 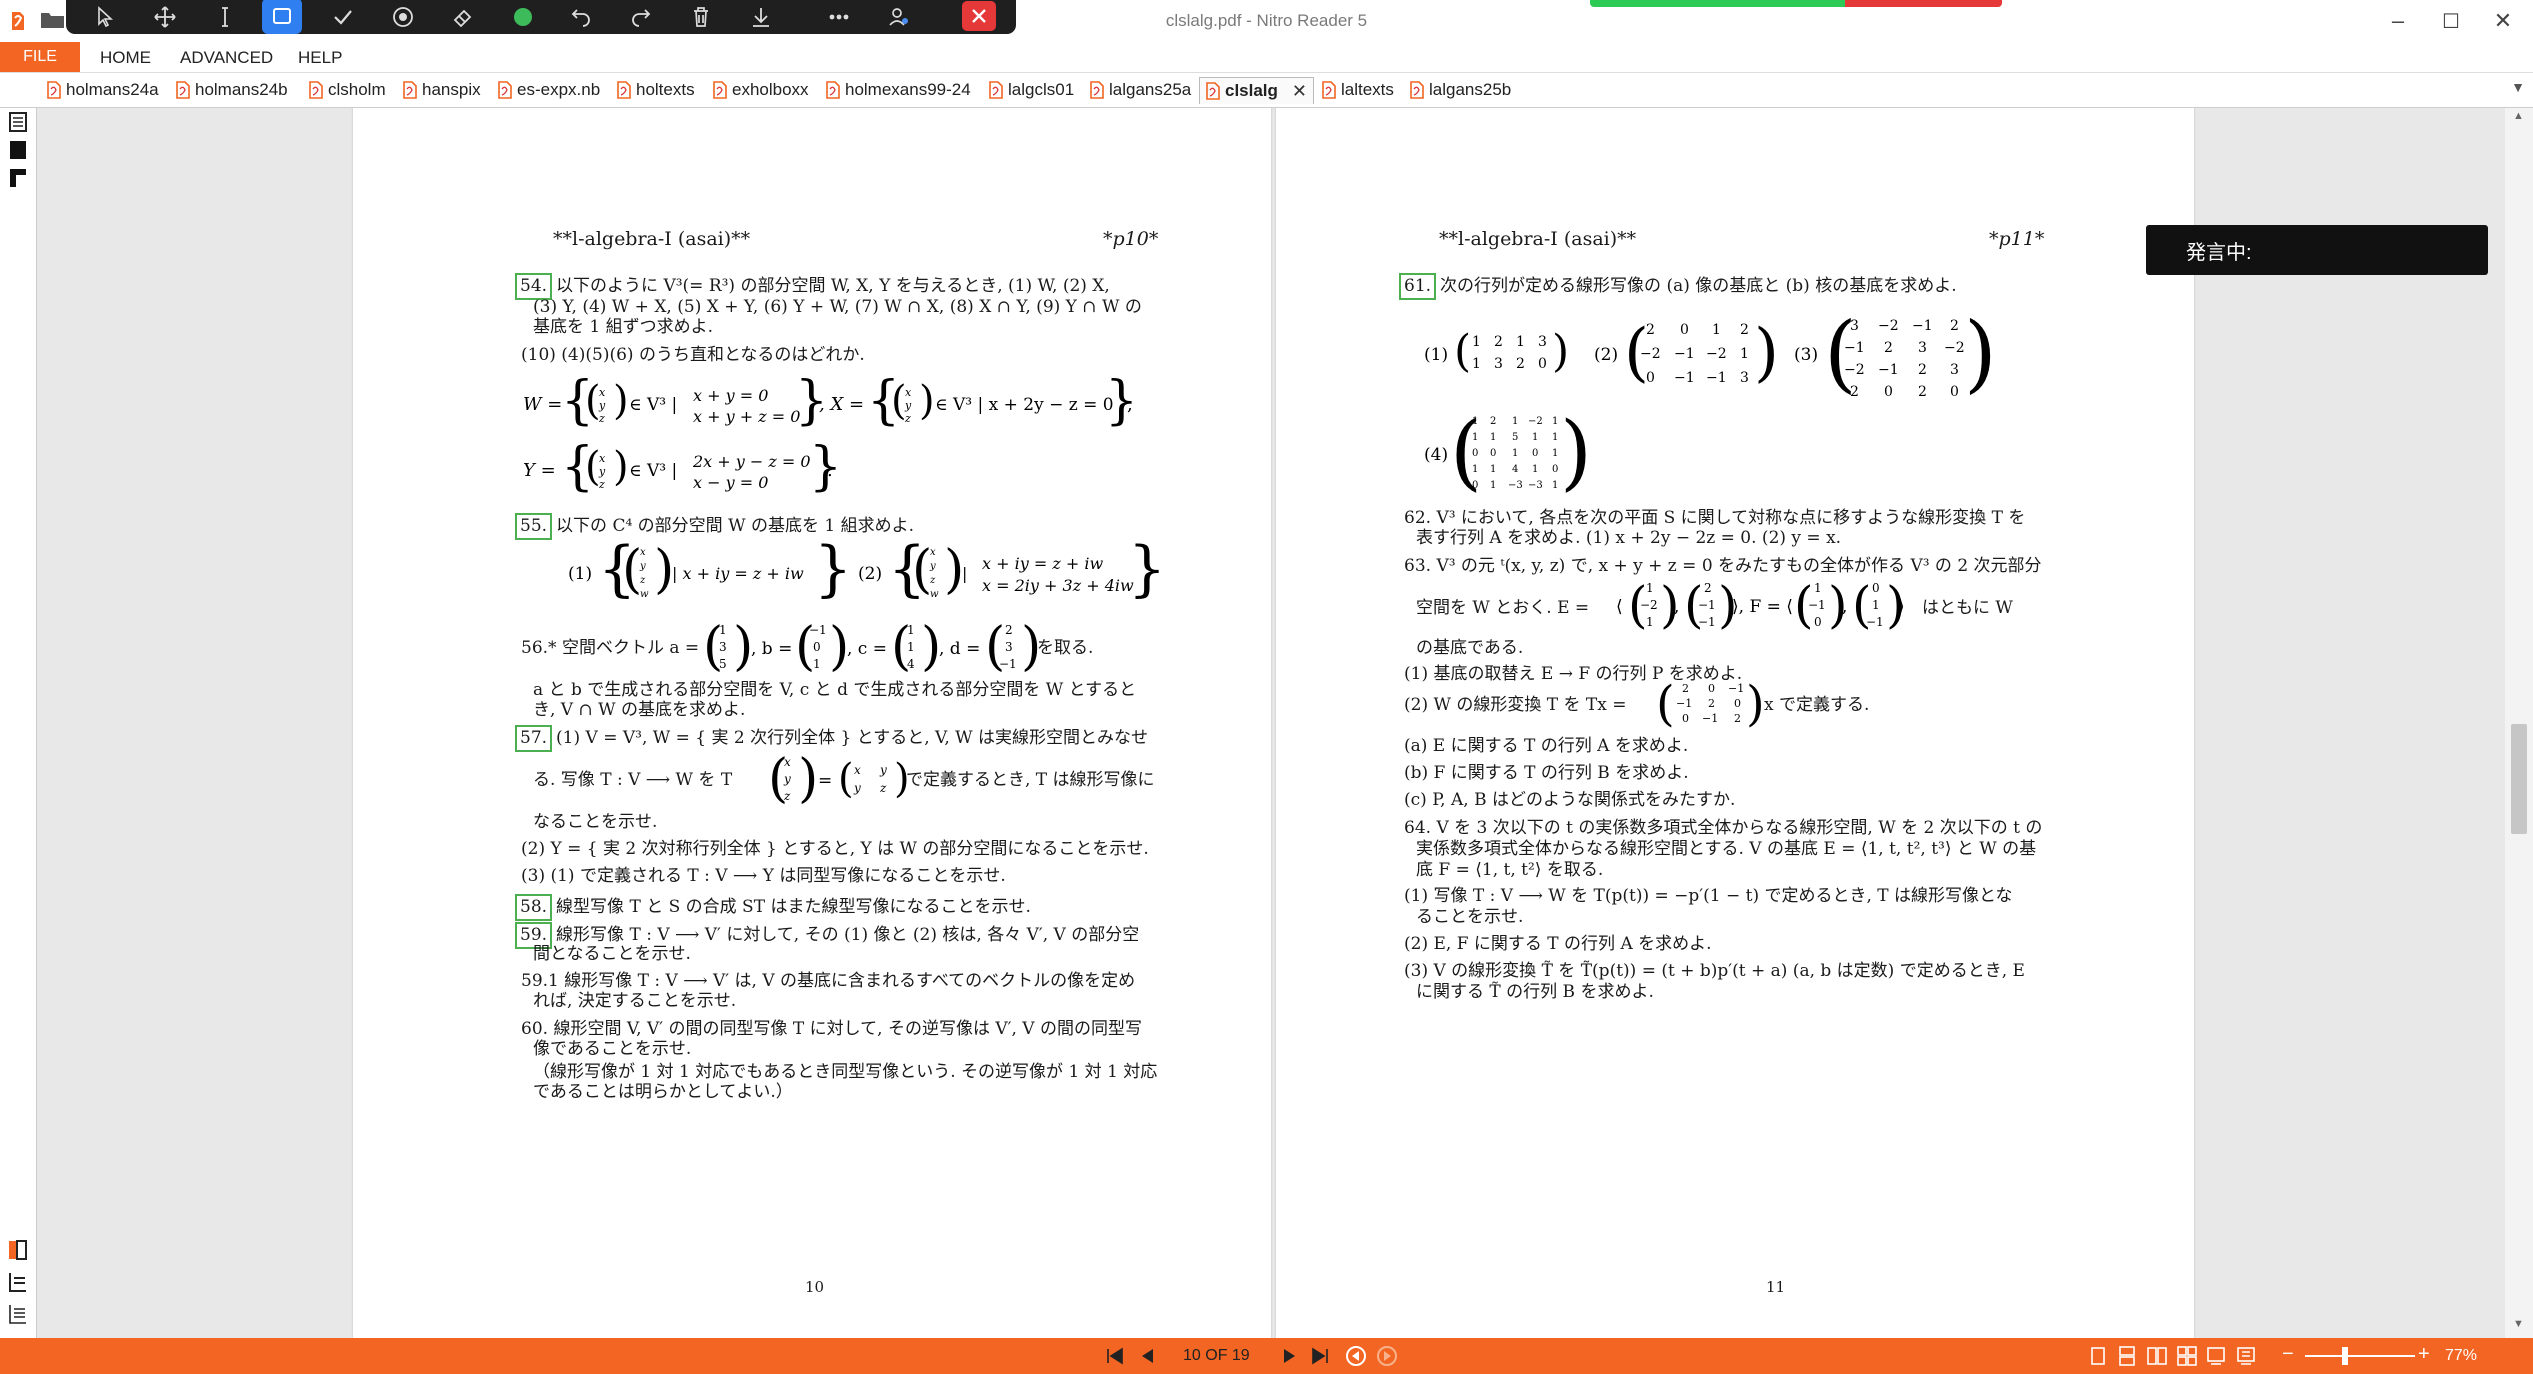 What do you see at coordinates (442, 90) in the screenshot?
I see `tab-hanspix: hanspix` at bounding box center [442, 90].